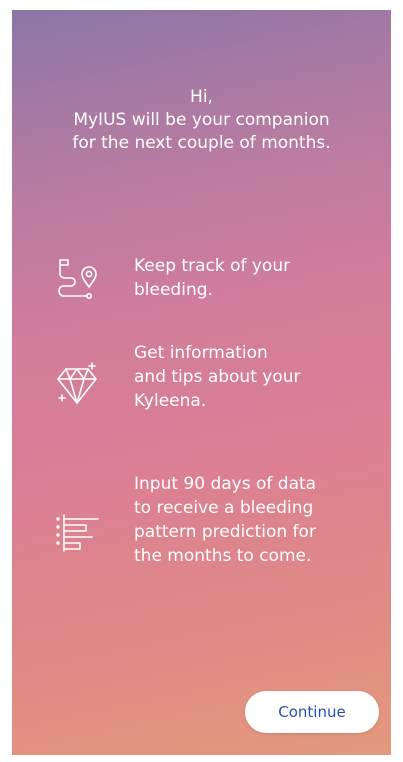 The image size is (403, 762). What do you see at coordinates (201, 97) in the screenshot?
I see `welcome-greeting: Hi,` at bounding box center [201, 97].